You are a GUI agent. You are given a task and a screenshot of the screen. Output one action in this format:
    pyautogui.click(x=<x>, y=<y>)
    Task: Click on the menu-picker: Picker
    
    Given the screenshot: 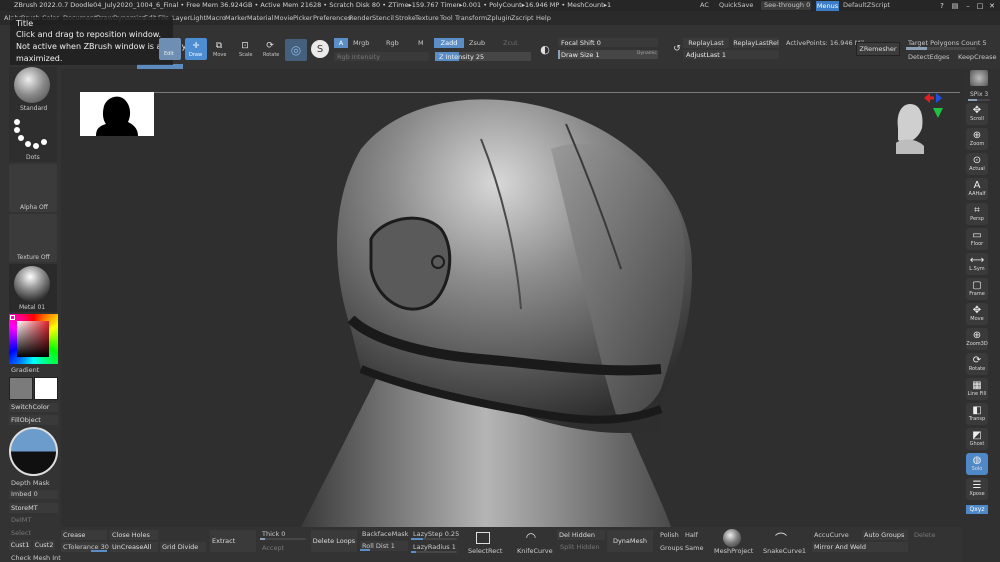 What is the action you would take?
    pyautogui.click(x=302, y=18)
    